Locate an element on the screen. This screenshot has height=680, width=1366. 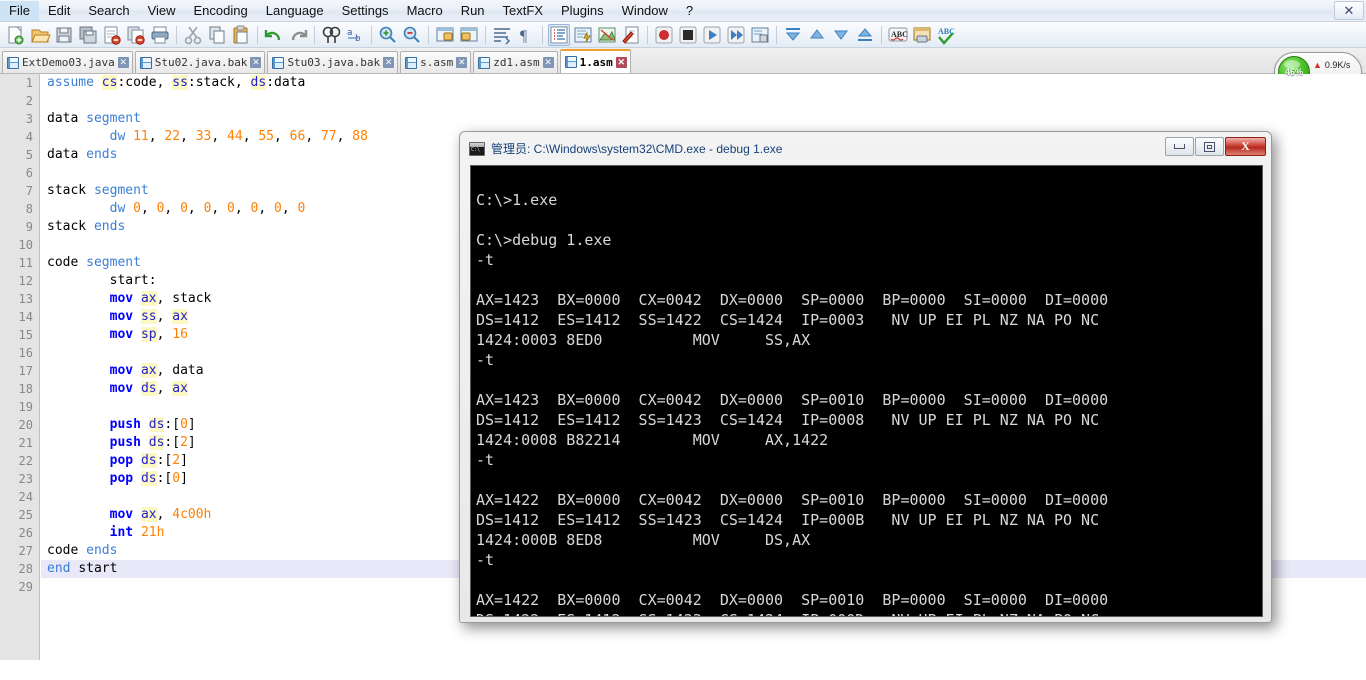
menu-item-encoding: Encoding is located at coordinates (221, 11).